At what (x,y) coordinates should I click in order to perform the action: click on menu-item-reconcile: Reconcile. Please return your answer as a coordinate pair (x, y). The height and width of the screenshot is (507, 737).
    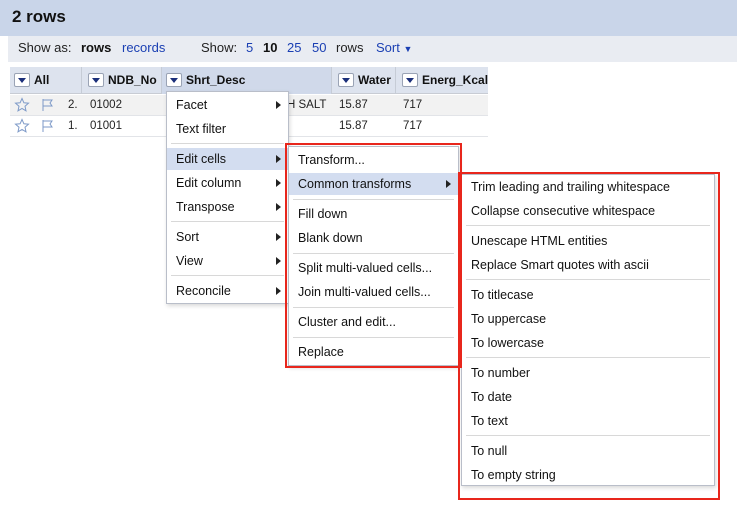
    Looking at the image, I should click on (227, 291).